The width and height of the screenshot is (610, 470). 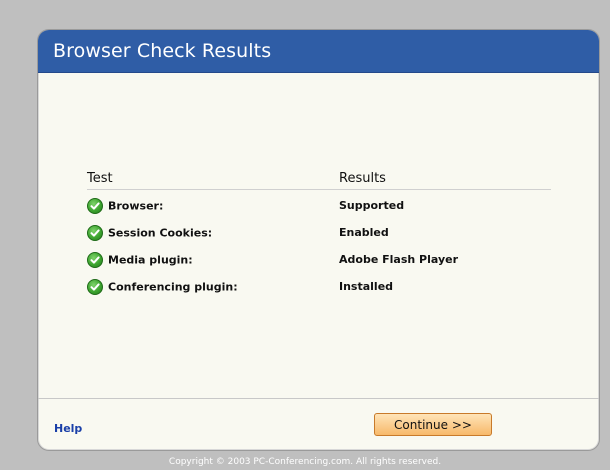 What do you see at coordinates (136, 205) in the screenshot?
I see `test-name: Browser:` at bounding box center [136, 205].